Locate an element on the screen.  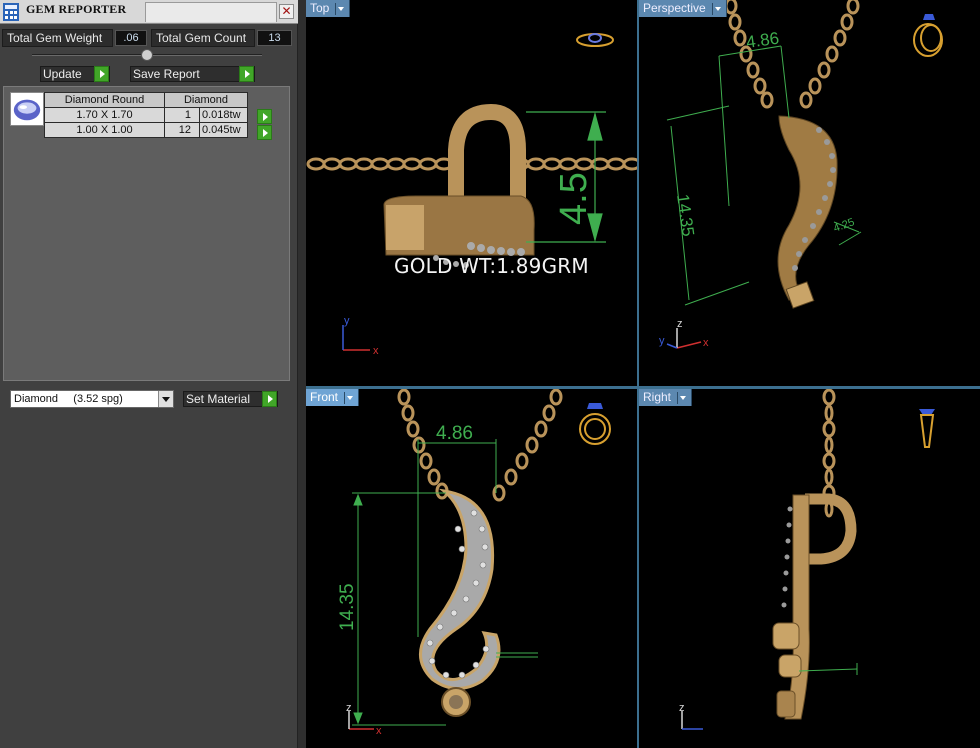
viewport-tab-front: Front is located at coordinates (333, 397).